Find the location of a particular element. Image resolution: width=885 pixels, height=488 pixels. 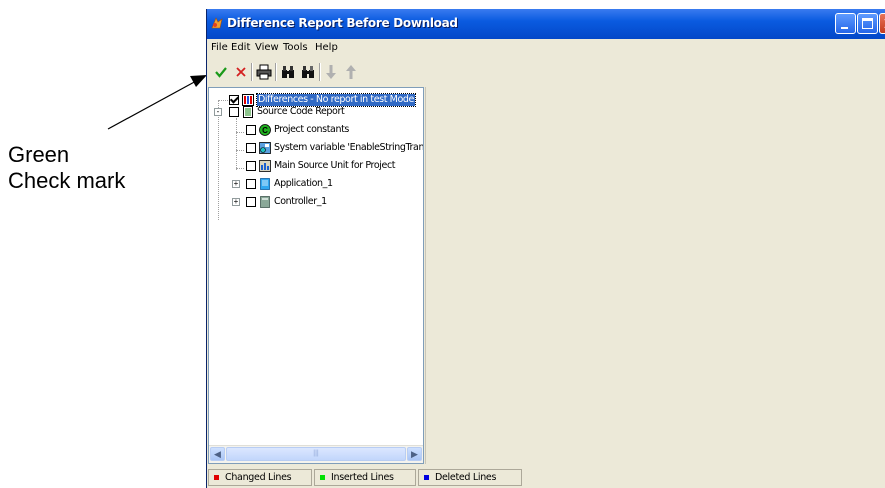

maximize-icon is located at coordinates (867, 23).